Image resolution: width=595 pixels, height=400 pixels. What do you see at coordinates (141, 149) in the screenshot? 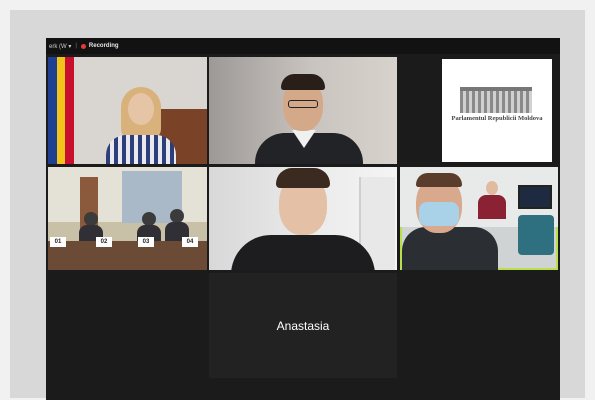
I see `participant-striped-top` at bounding box center [141, 149].